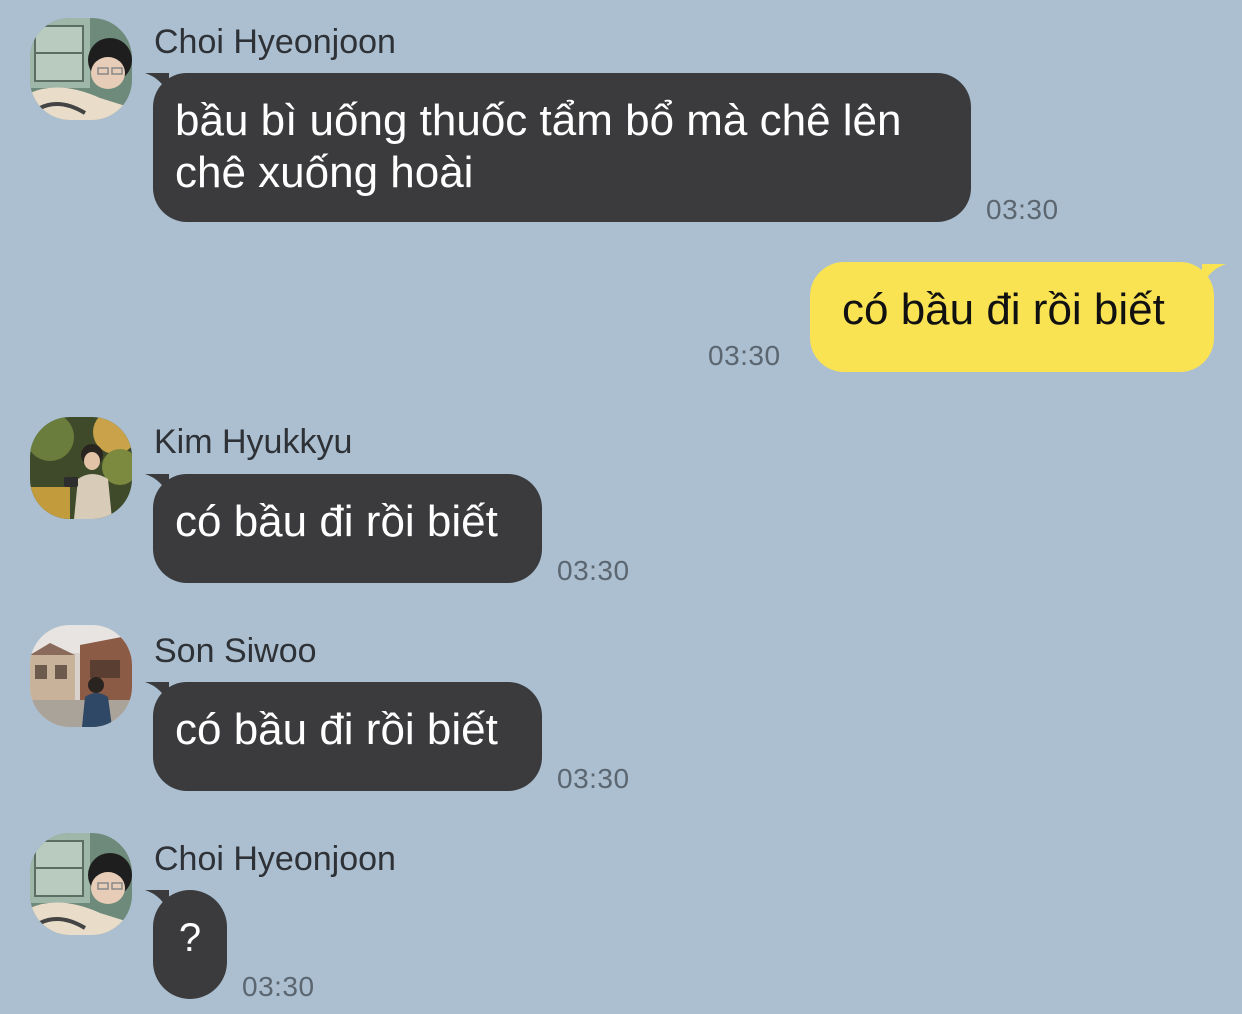  Describe the element at coordinates (190, 938) in the screenshot. I see `message-text: ?` at that location.